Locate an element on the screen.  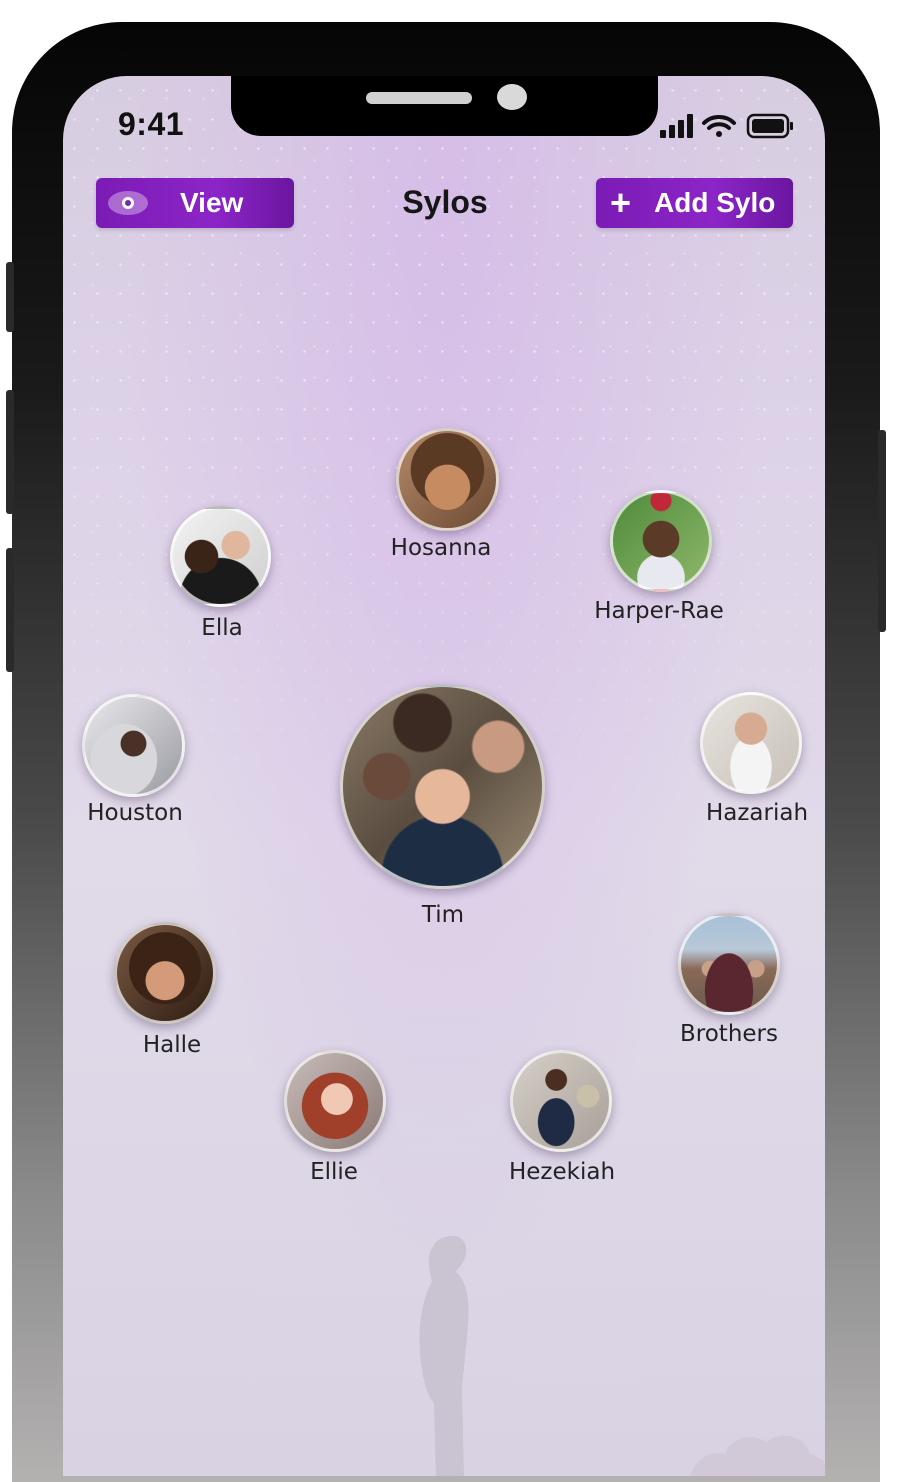
person-silhouette is located at coordinates (444, 1355).